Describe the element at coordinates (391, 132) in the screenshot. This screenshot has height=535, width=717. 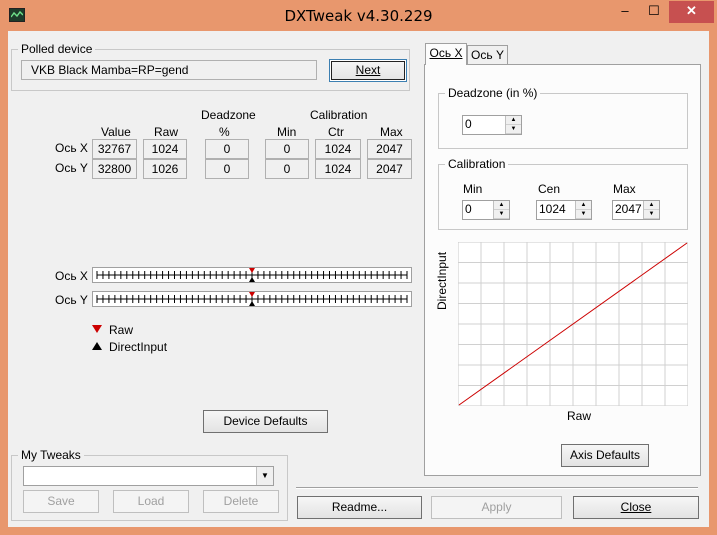
I see `header-max: Max` at that location.